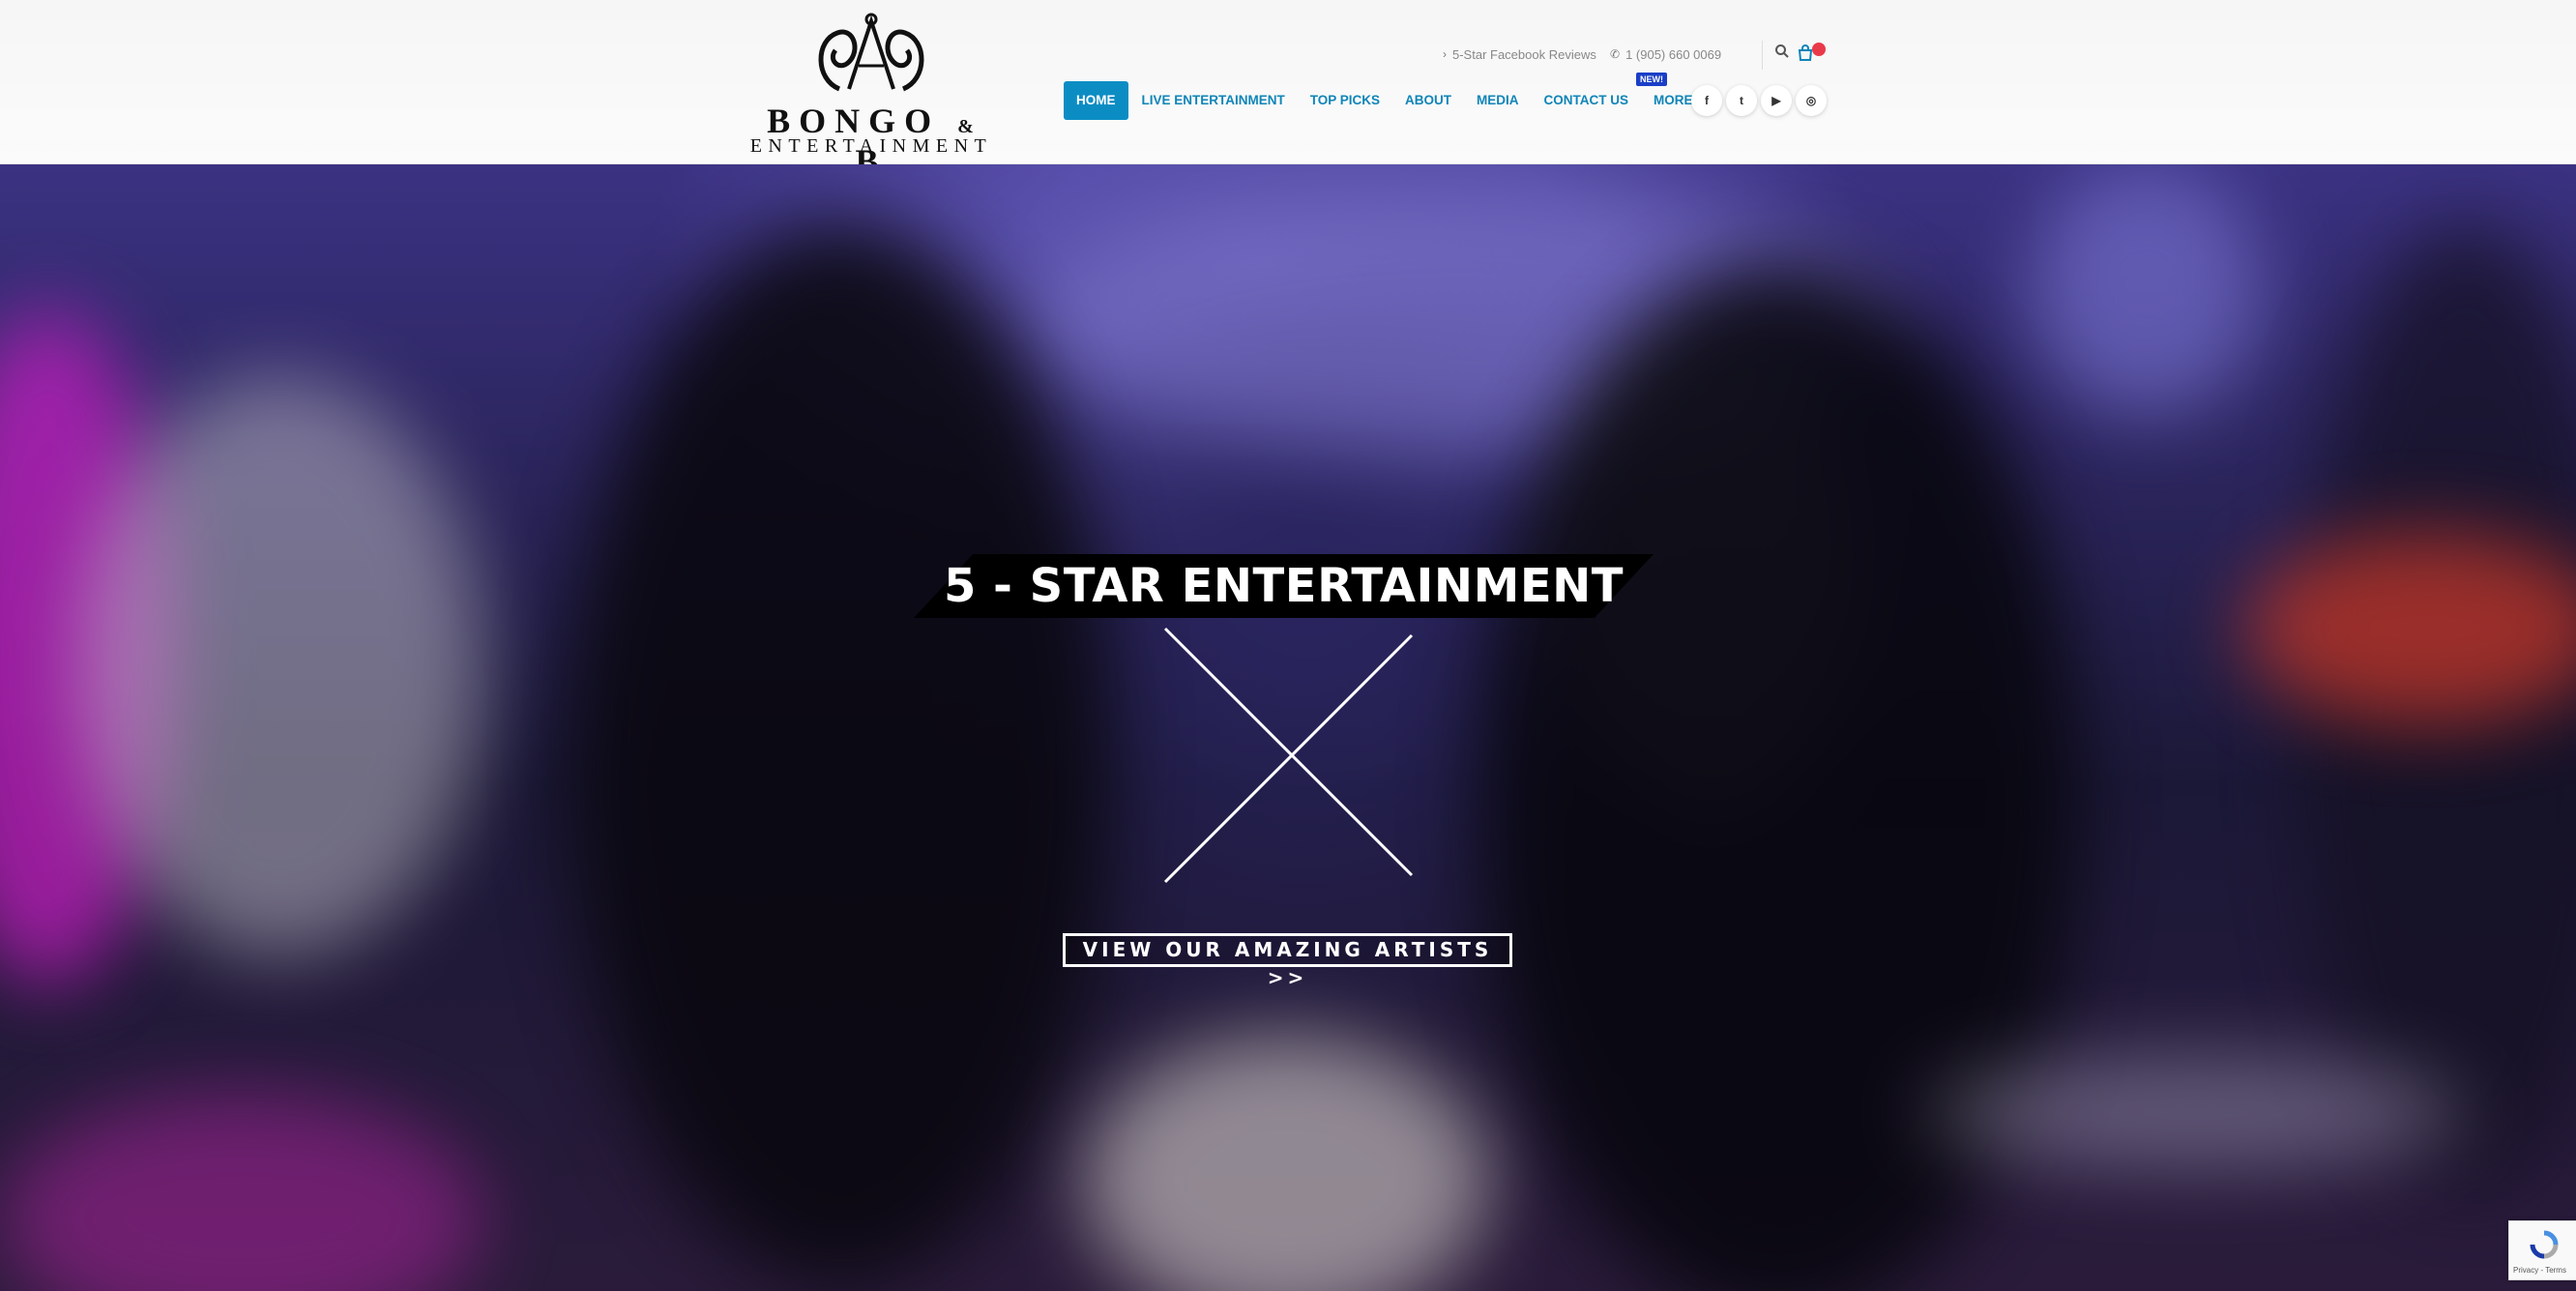 Image resolution: width=2576 pixels, height=1291 pixels. What do you see at coordinates (1615, 54) in the screenshot?
I see `phone-icon: ✆` at bounding box center [1615, 54].